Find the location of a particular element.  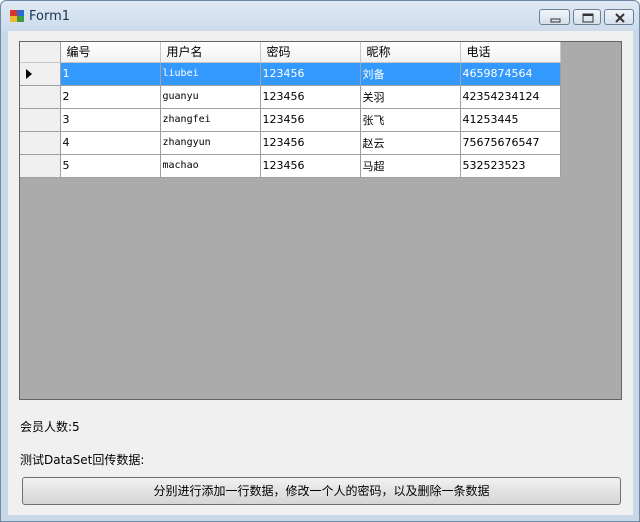

minimize-button is located at coordinates (554, 17).